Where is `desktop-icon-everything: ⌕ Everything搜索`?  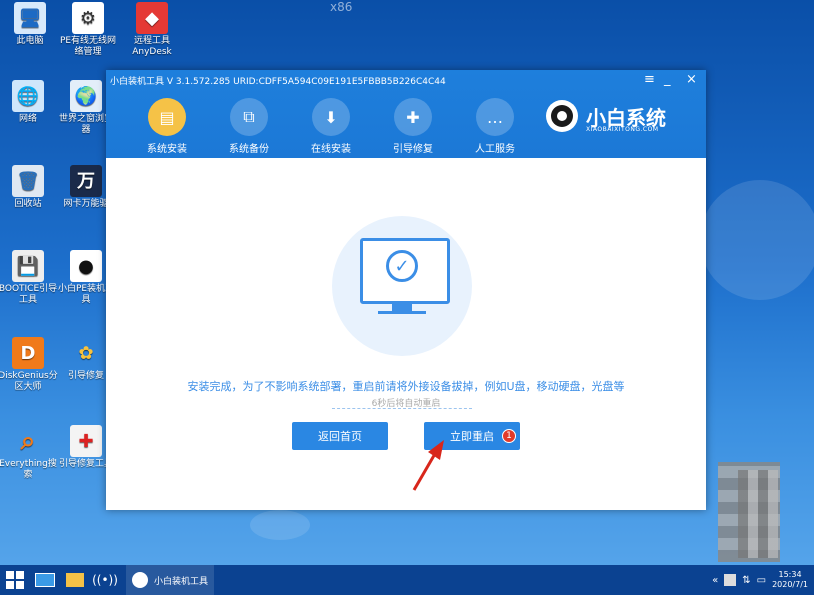 desktop-icon-everything: ⌕ Everything搜索 is located at coordinates (29, 453).